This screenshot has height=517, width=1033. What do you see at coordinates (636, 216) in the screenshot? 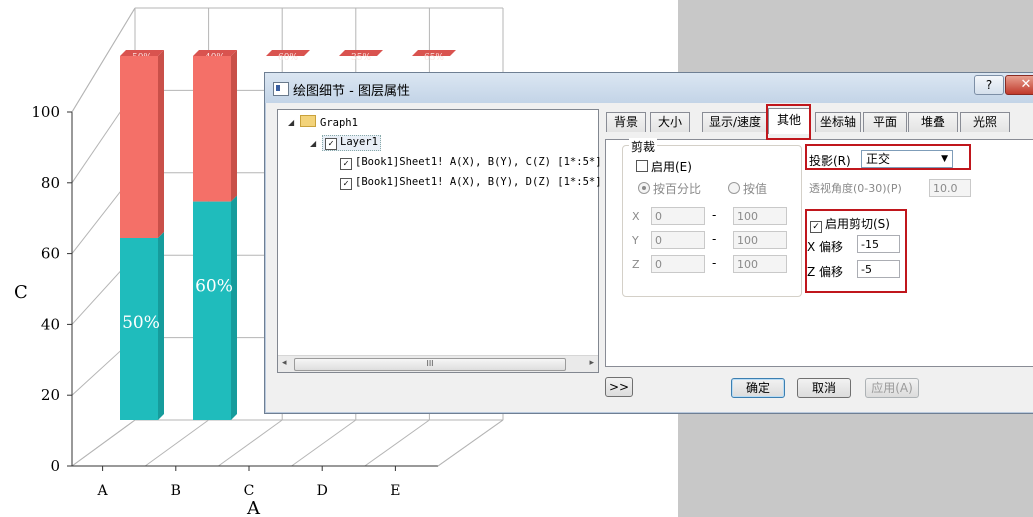
I see `clip-x-label: X` at bounding box center [636, 216].